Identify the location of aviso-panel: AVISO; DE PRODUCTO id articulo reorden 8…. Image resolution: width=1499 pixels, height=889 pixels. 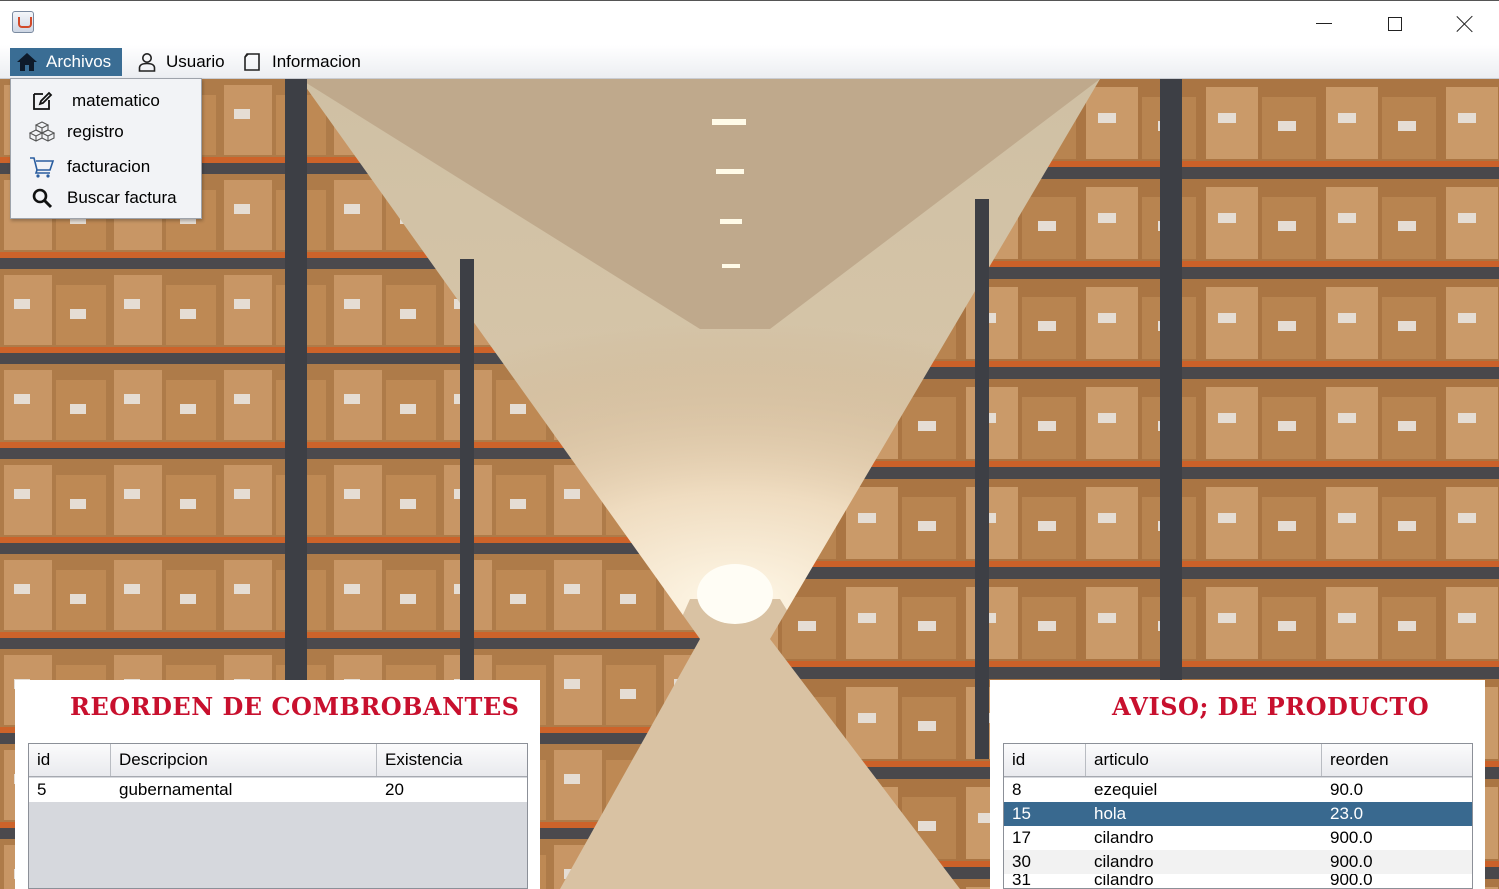
(1237, 784).